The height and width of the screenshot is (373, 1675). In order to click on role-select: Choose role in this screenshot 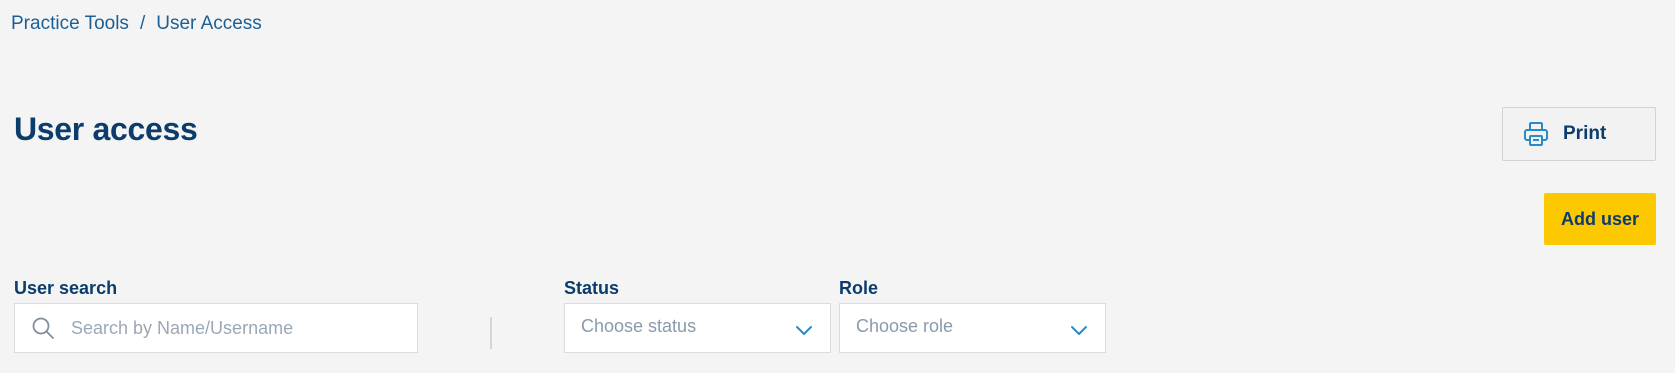, I will do `click(972, 328)`.